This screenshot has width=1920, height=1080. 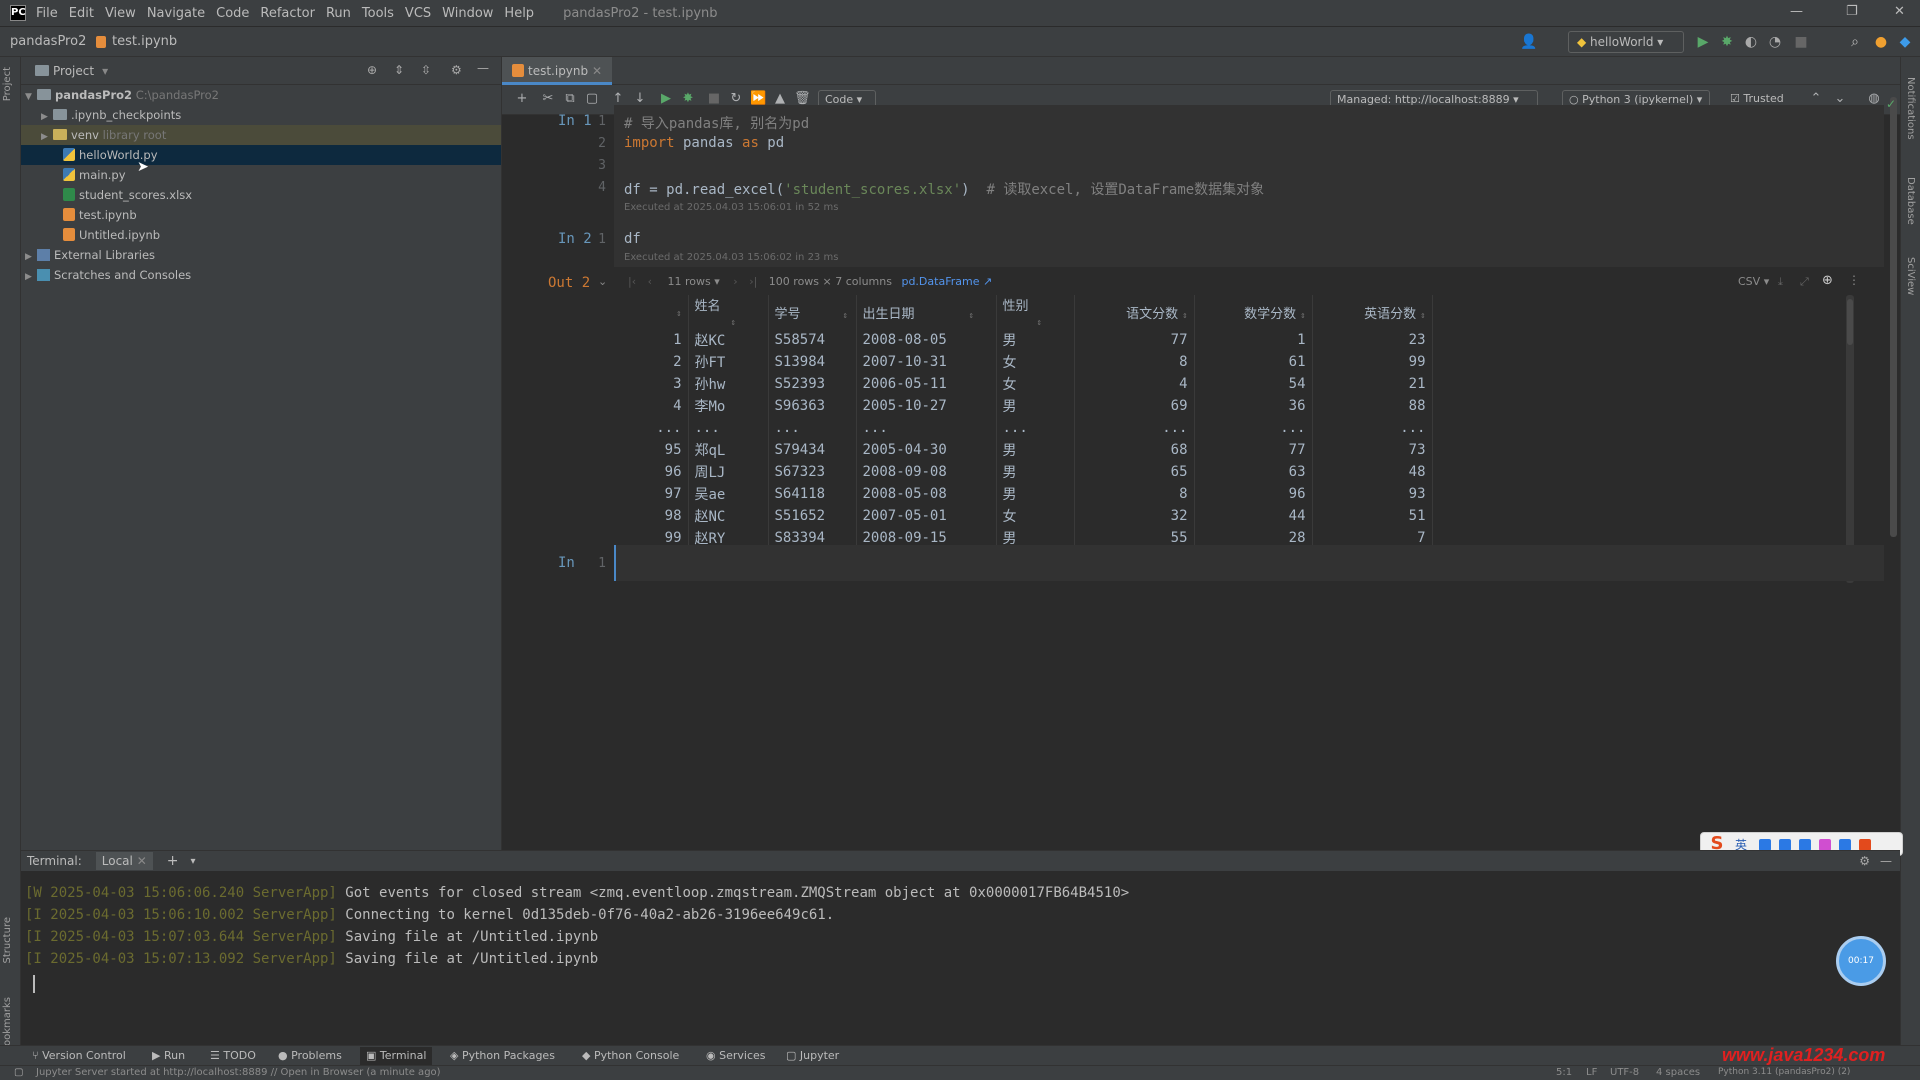 I want to click on breadcrumb-project: pandasPro2, so click(x=48, y=41).